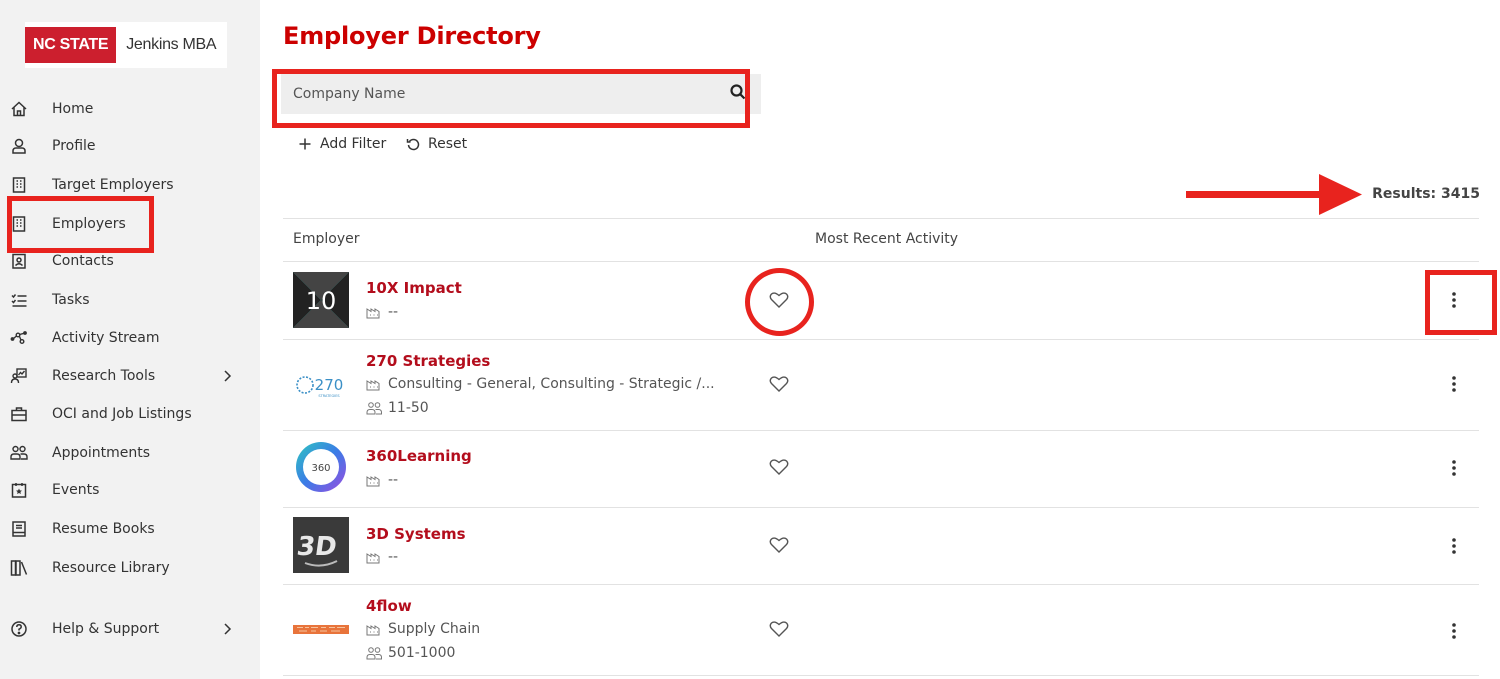  Describe the element at coordinates (422, 653) in the screenshot. I see `size-text: 501-1000` at that location.